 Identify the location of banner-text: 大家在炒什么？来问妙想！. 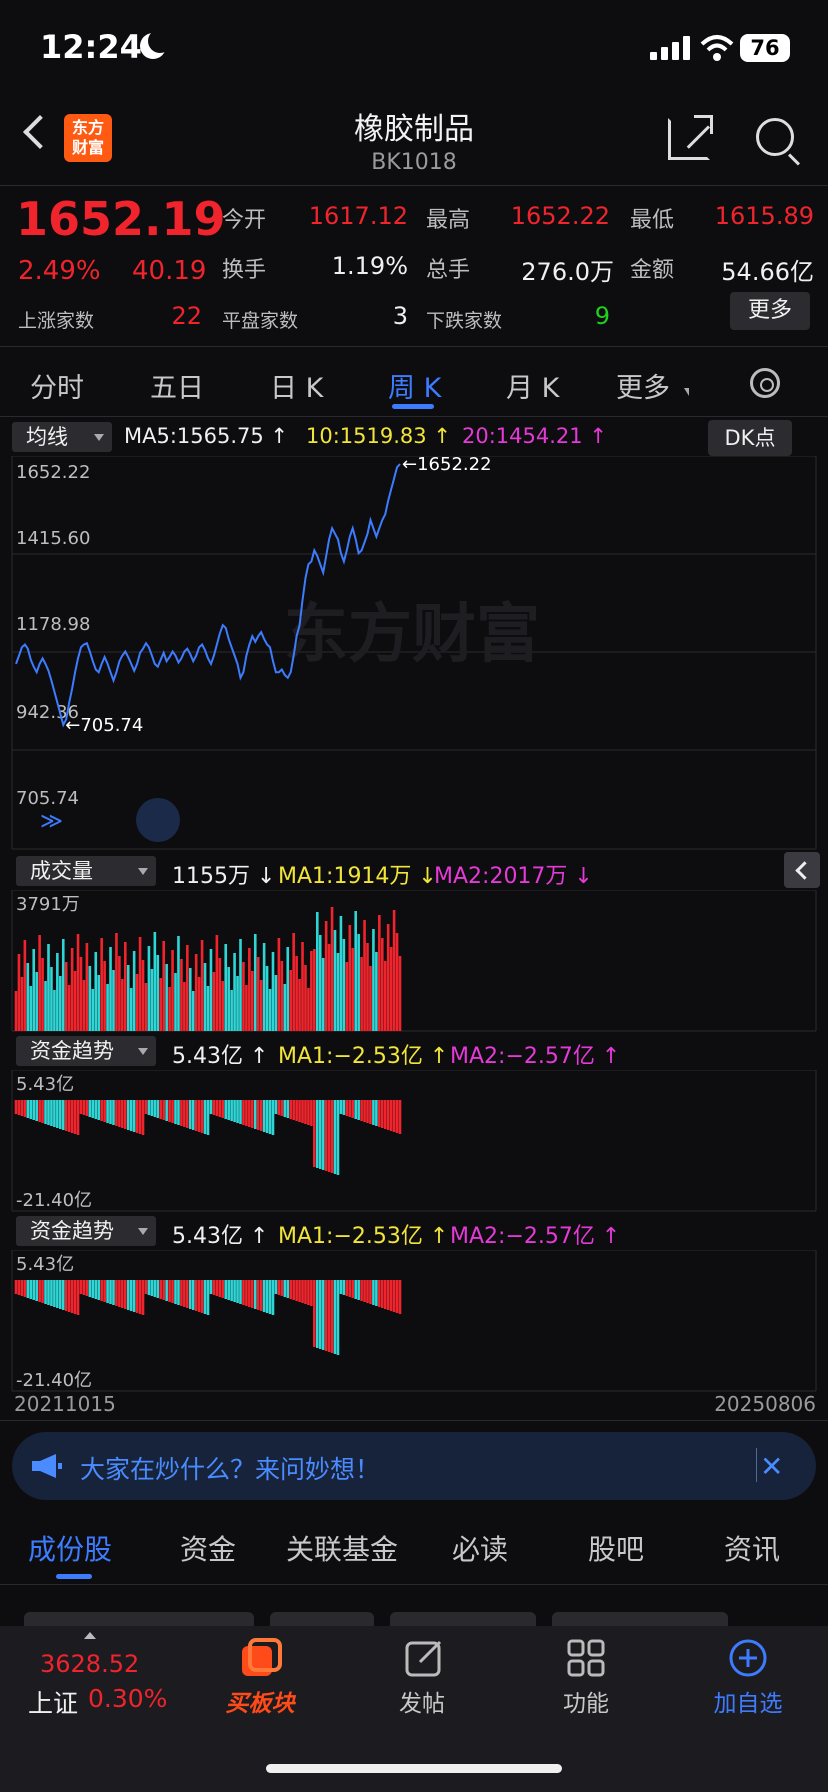
(230, 1468).